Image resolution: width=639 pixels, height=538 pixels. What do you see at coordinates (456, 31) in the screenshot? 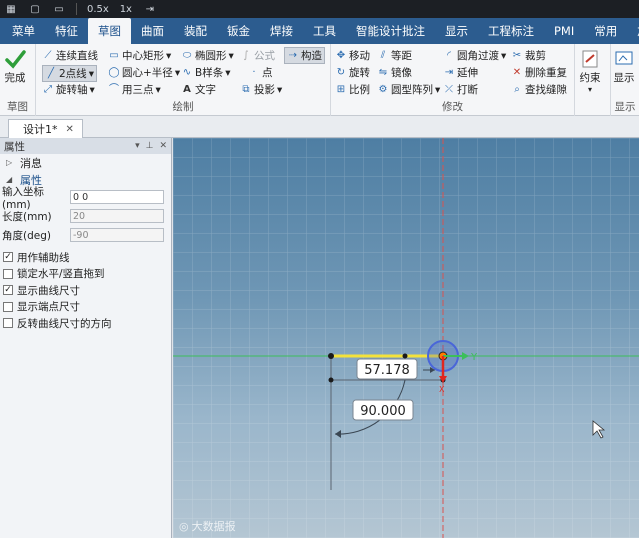
I see `tab-display: 显示` at bounding box center [456, 31].